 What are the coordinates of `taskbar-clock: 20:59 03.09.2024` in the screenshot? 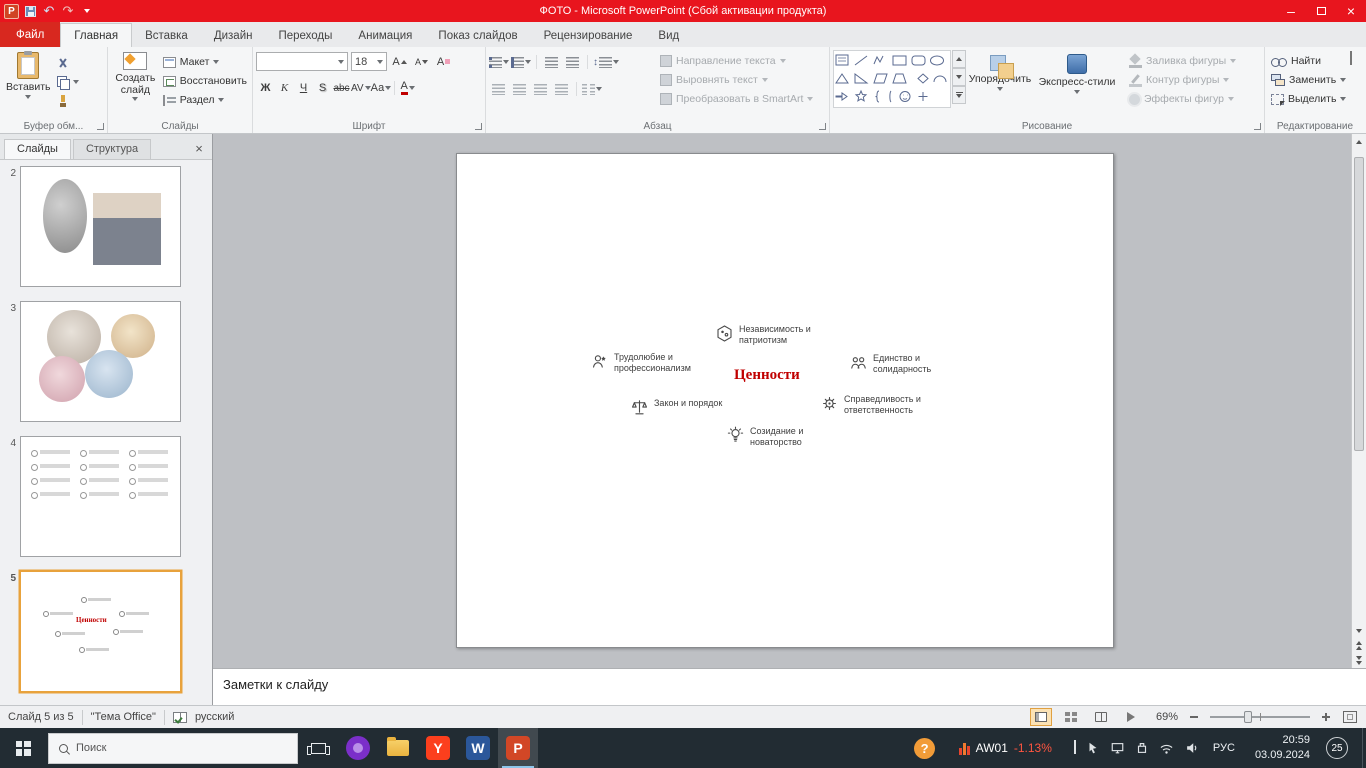 It's located at (1282, 748).